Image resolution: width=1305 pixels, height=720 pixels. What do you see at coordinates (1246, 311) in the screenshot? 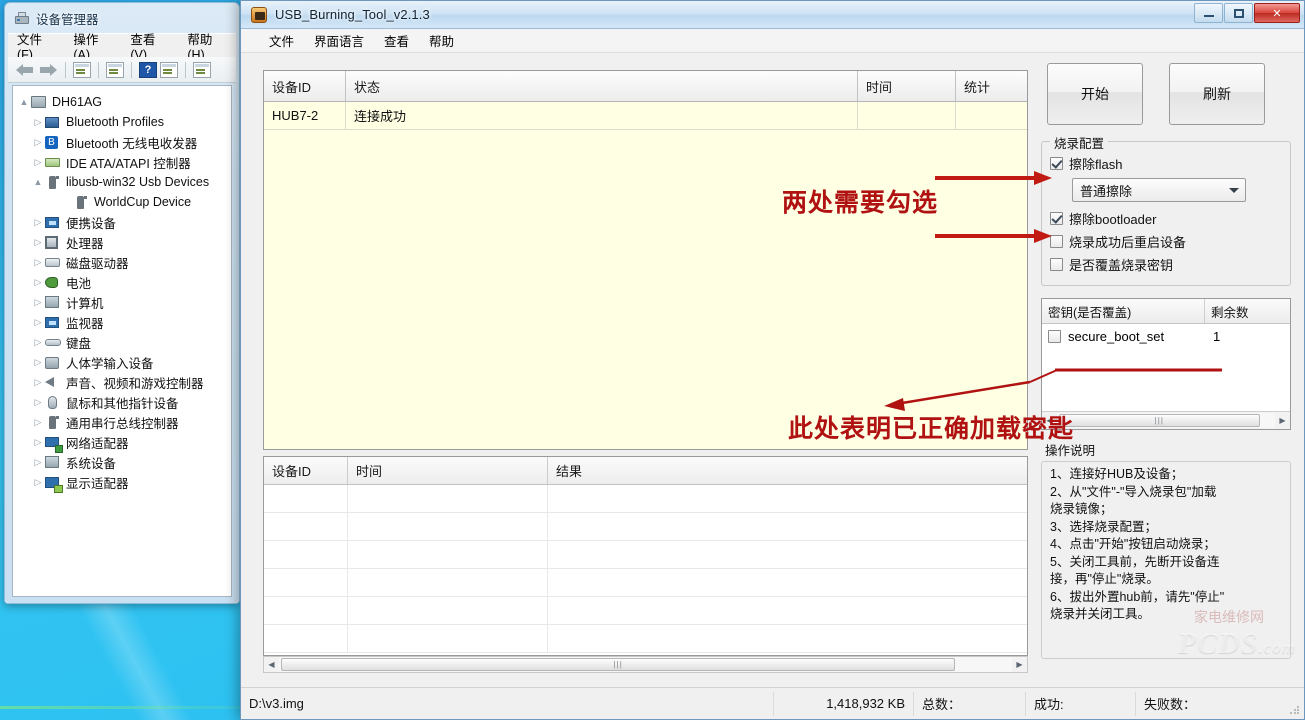
I see `col-key-remaining: 剩余数` at bounding box center [1246, 311].